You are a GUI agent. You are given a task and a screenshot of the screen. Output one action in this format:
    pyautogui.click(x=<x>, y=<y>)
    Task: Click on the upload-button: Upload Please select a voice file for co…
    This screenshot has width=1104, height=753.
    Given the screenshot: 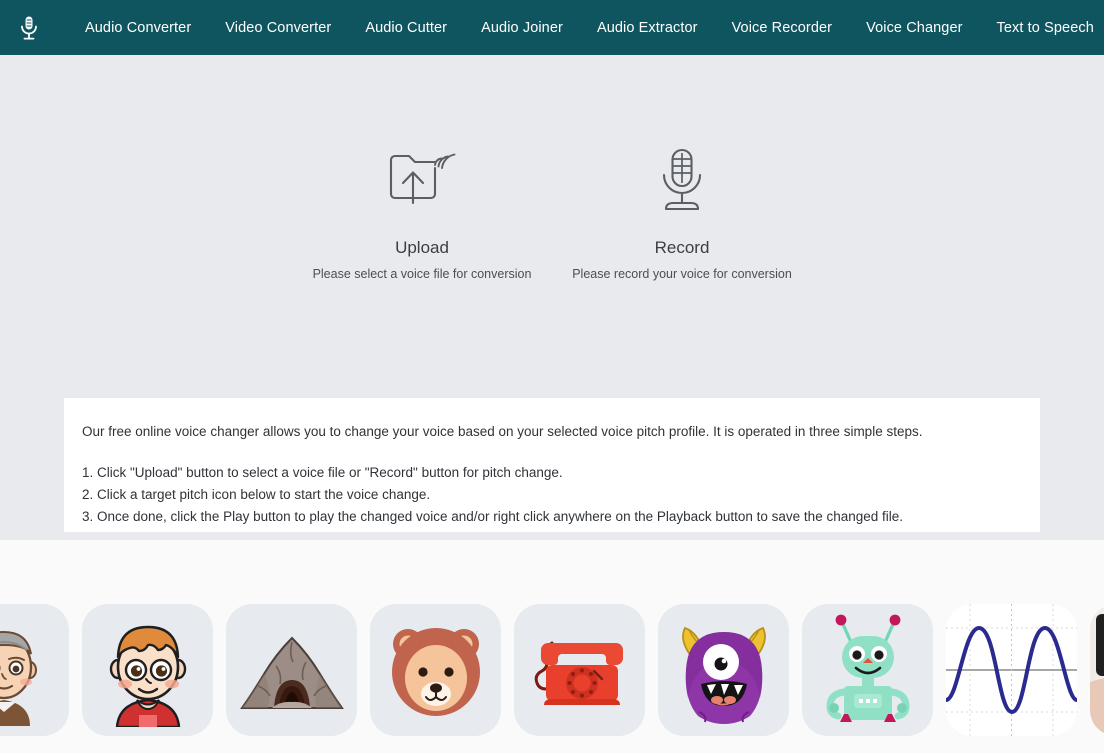 What is the action you would take?
    pyautogui.click(x=422, y=210)
    